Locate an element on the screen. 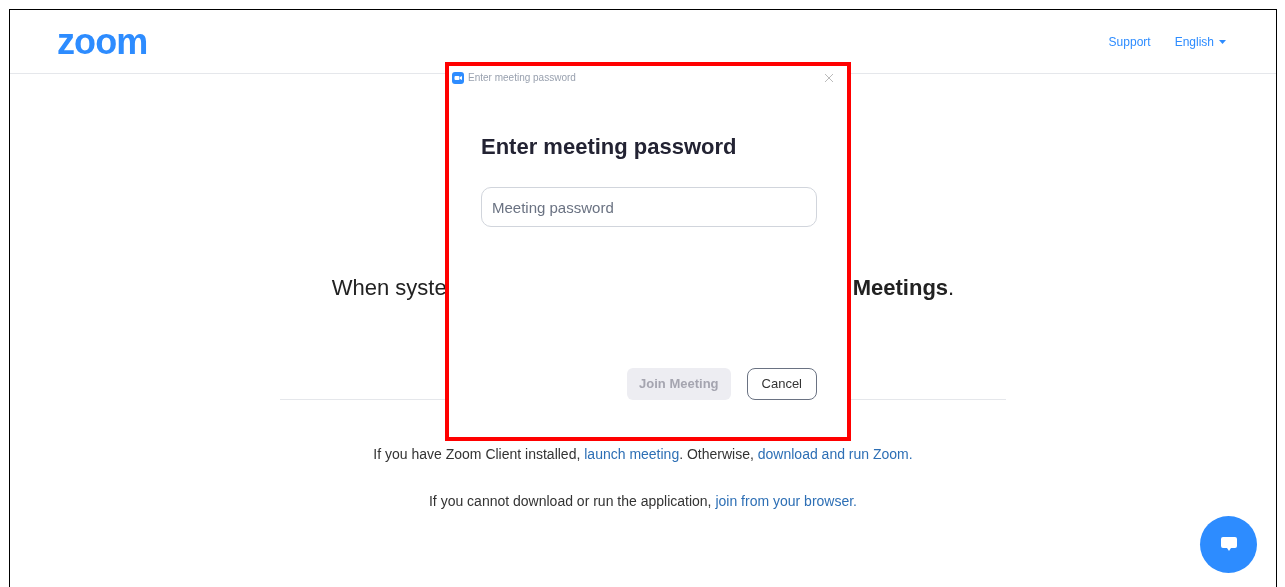 The image size is (1285, 587). dialog-heading: Enter meeting password is located at coordinates (609, 147).